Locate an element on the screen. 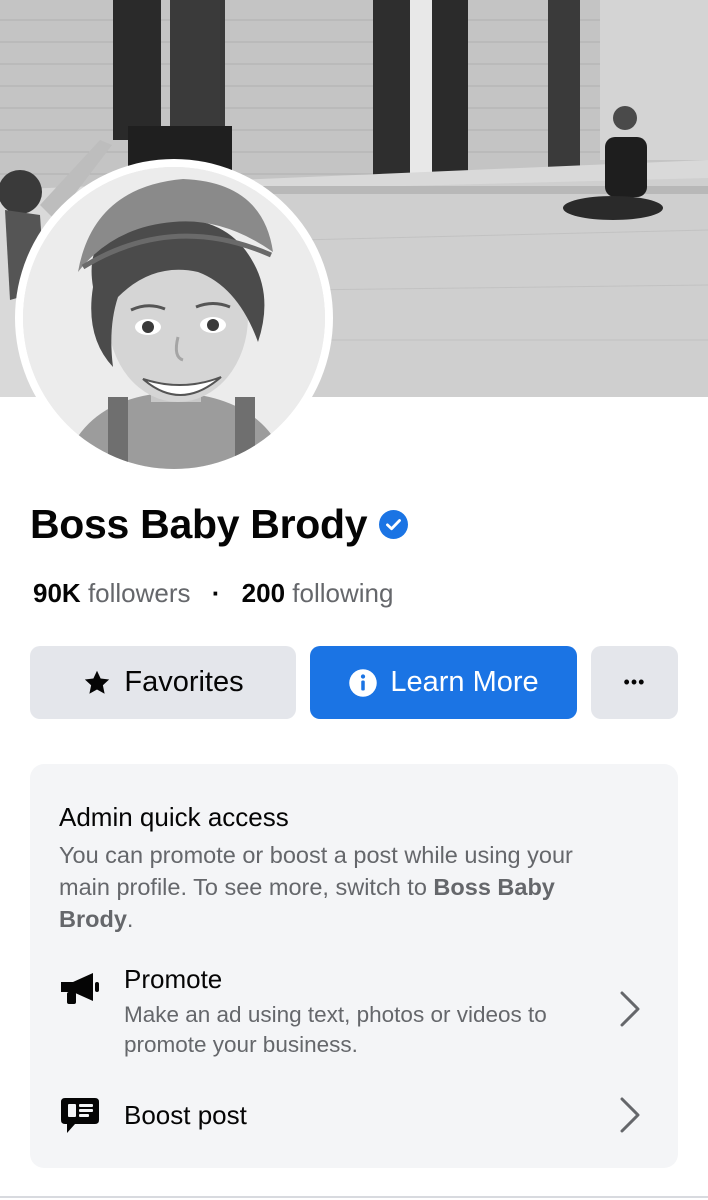 This screenshot has width=708, height=1200. card-description-end: . is located at coordinates (130, 919).